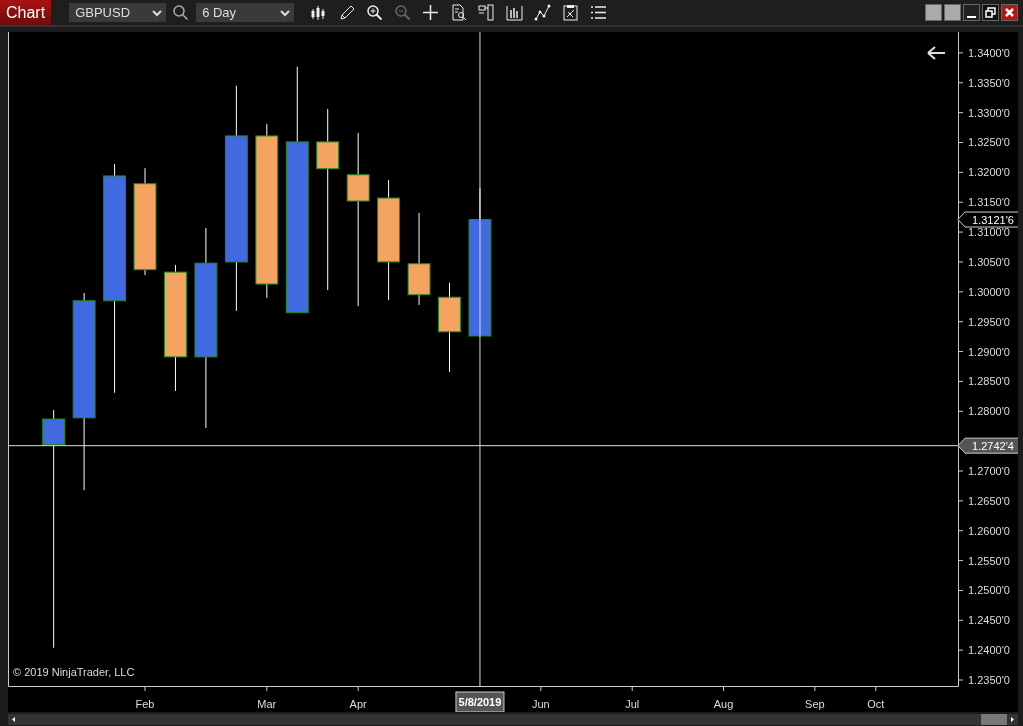 This screenshot has width=1023, height=726. What do you see at coordinates (245, 12) in the screenshot?
I see `interval-dropdown: 6 Day` at bounding box center [245, 12].